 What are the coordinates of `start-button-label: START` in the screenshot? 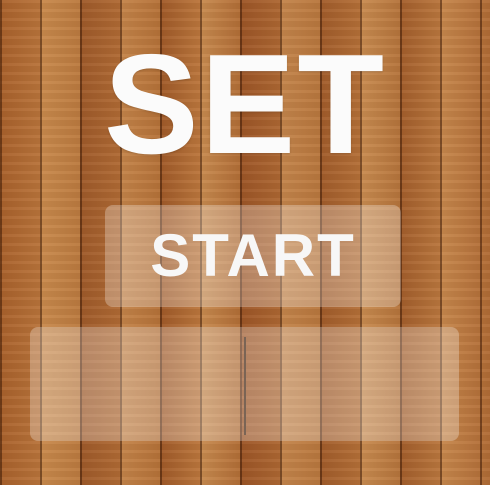 It's located at (253, 255).